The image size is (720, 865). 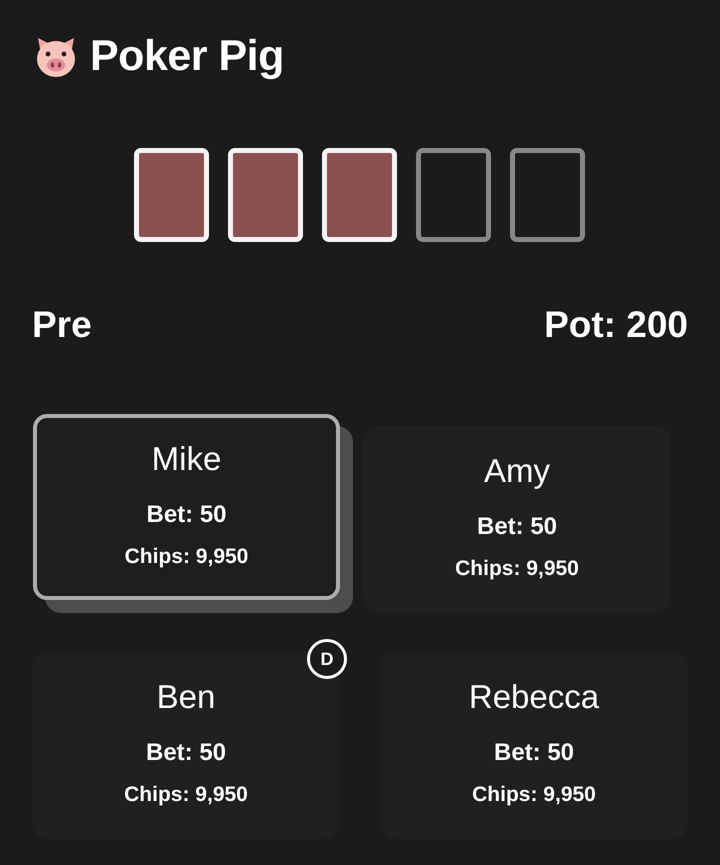 What do you see at coordinates (186, 697) in the screenshot?
I see `player-name: Ben` at bounding box center [186, 697].